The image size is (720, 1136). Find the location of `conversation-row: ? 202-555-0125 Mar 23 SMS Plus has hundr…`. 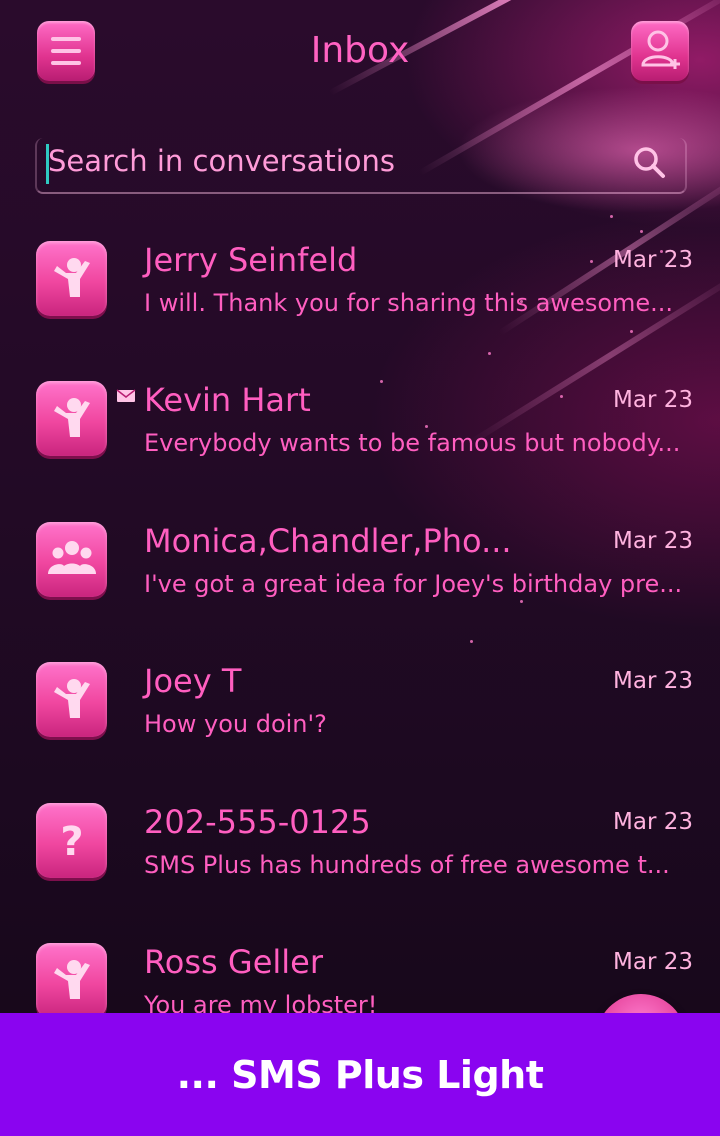

conversation-row: ? 202-555-0125 Mar 23 SMS Plus has hundr… is located at coordinates (360, 857).